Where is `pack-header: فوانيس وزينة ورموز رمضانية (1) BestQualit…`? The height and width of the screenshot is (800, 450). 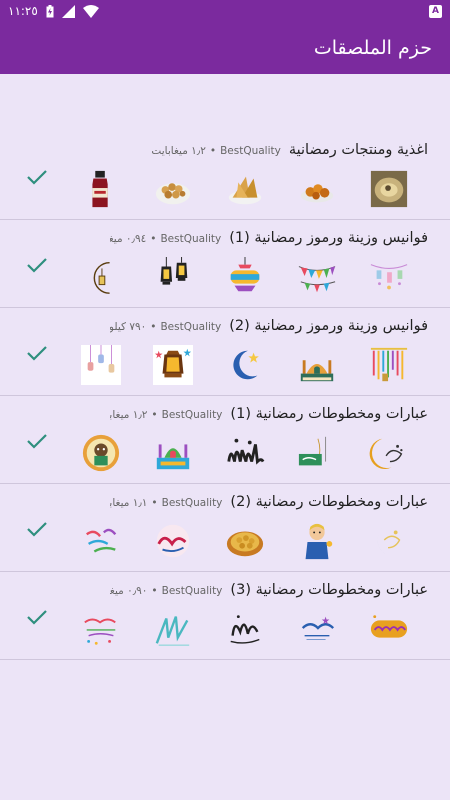
pack-header: فوانيس وزينة ورموز رمضانية (1) BestQualit… is located at coordinates (269, 238).